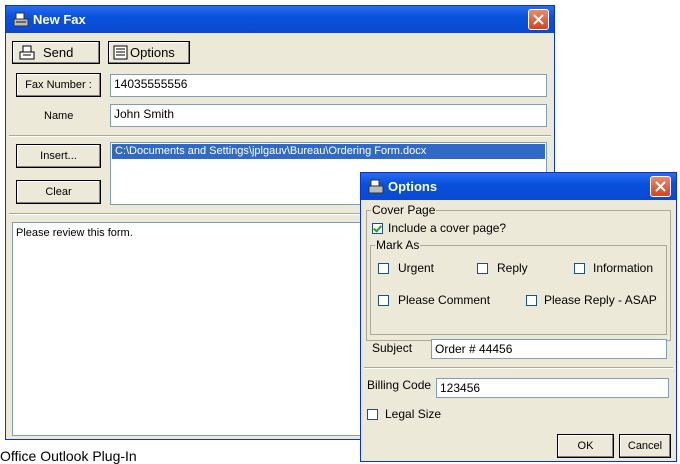 The width and height of the screenshot is (680, 464). I want to click on fax-number-label: Fax Number :, so click(58, 85).